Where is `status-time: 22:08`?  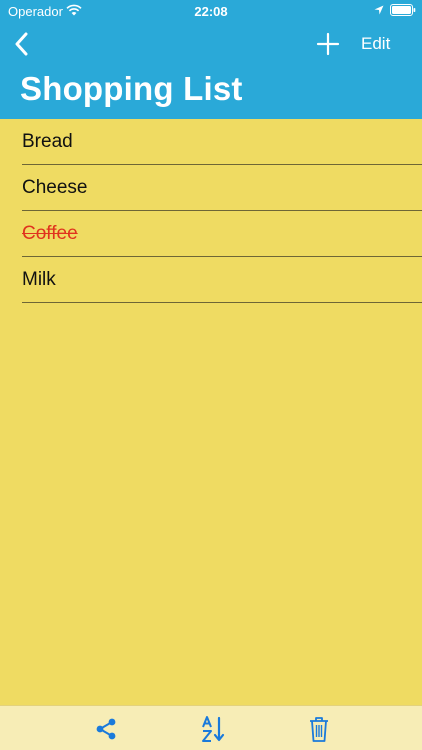 status-time: 22:08 is located at coordinates (211, 11).